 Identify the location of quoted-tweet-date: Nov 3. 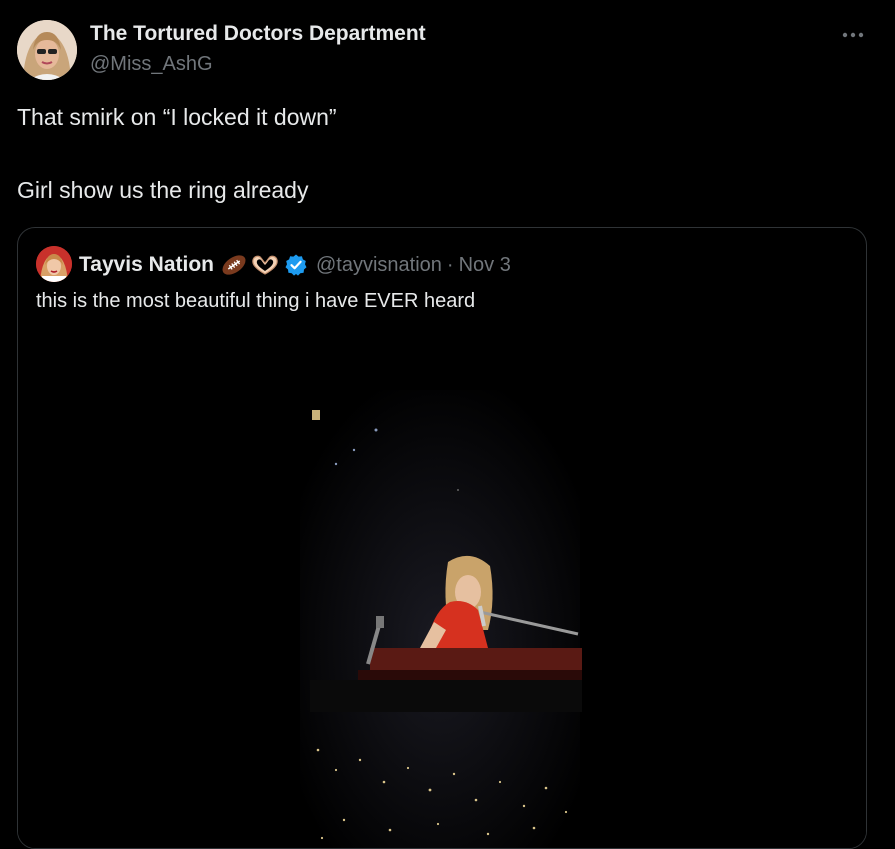
(485, 265).